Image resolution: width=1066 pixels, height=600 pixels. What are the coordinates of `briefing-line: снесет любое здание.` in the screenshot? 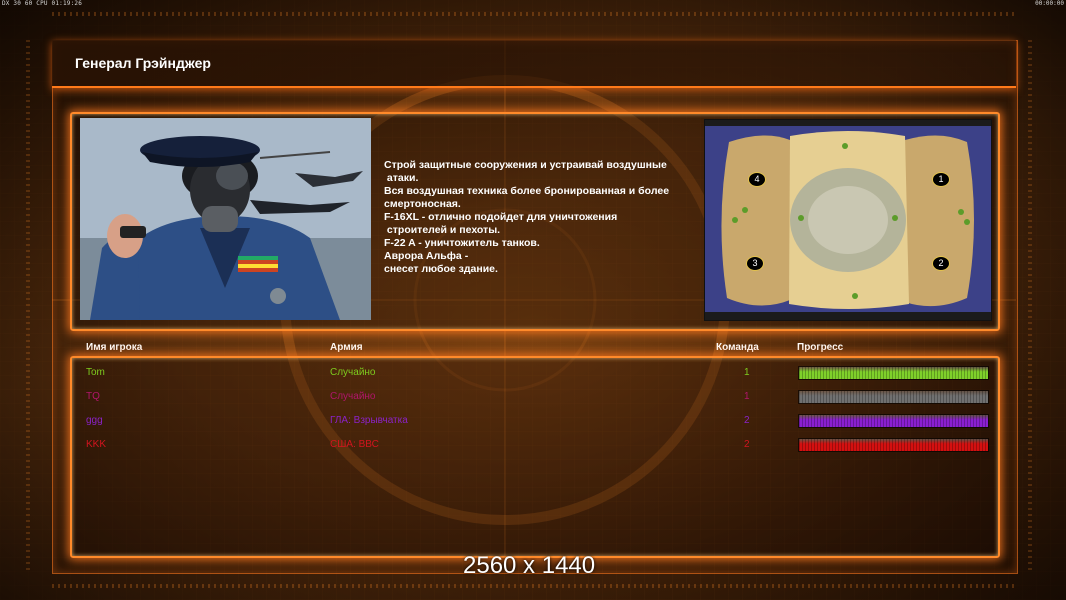 It's located at (441, 269).